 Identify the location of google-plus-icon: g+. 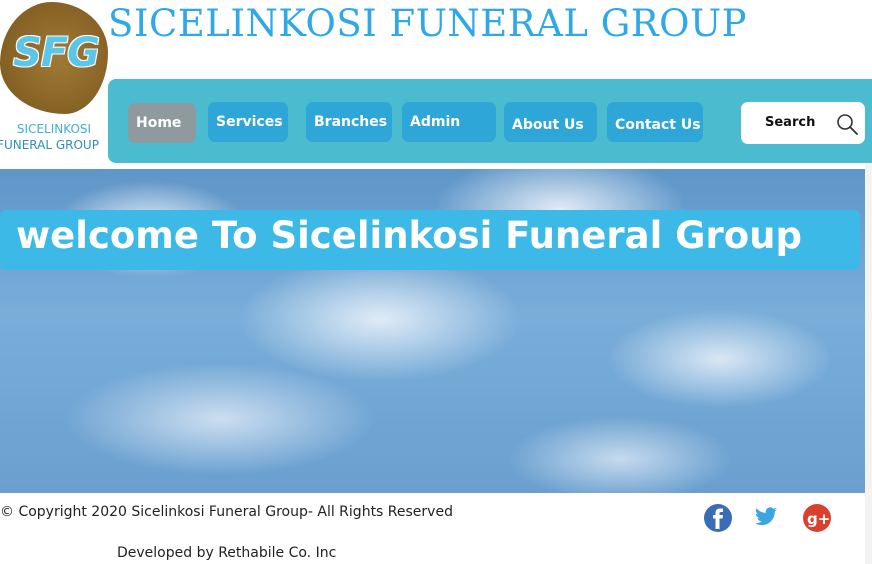
(817, 518).